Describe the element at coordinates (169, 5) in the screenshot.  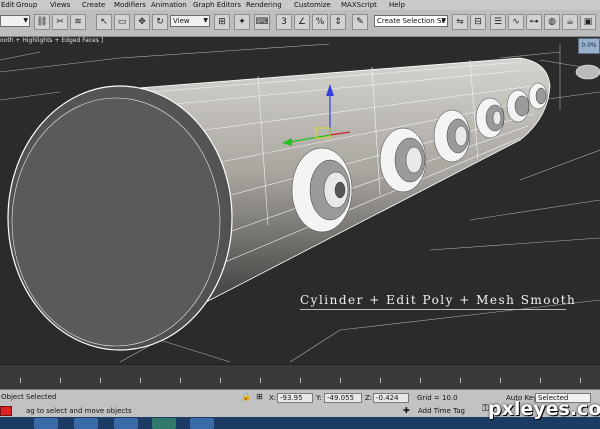
I see `menu-animation: Animation` at that location.